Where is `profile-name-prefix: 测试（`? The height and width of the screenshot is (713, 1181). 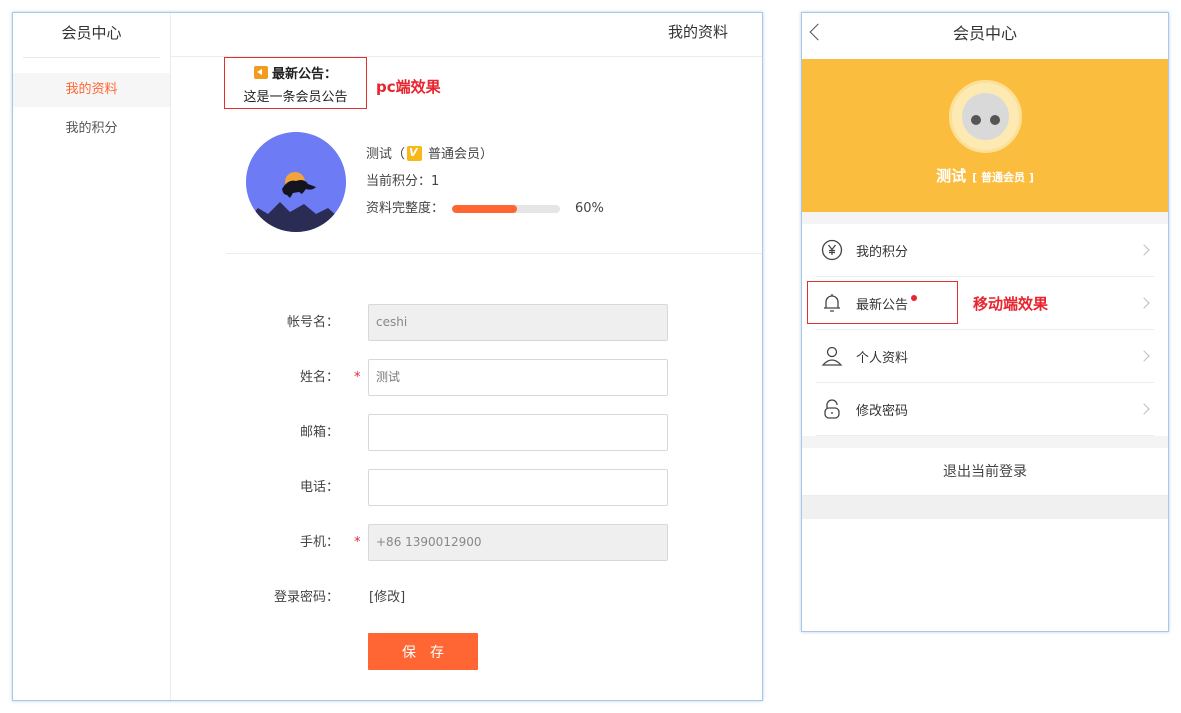
profile-name-prefix: 测试（ is located at coordinates (386, 154).